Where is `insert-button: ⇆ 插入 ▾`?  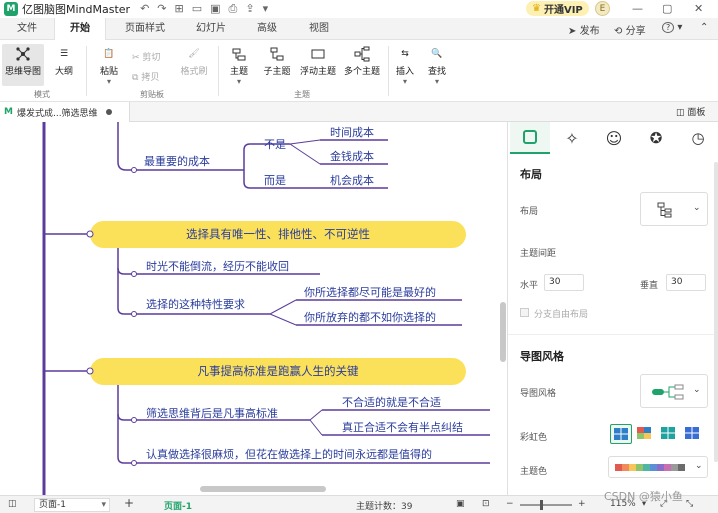
insert-button: ⇆ 插入 ▾ is located at coordinates (405, 65).